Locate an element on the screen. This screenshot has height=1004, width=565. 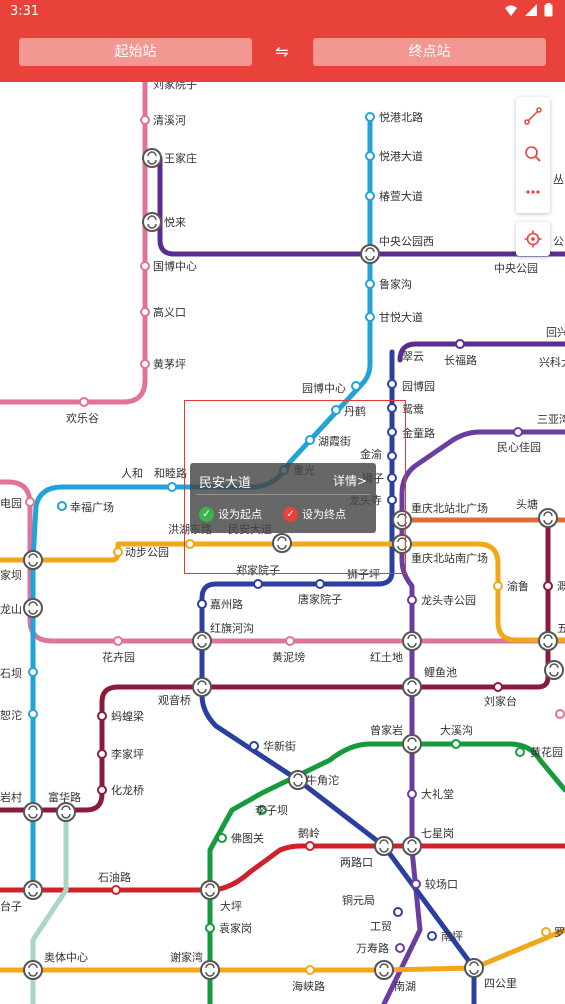
station-label: 万寿路 is located at coordinates (372, 948).